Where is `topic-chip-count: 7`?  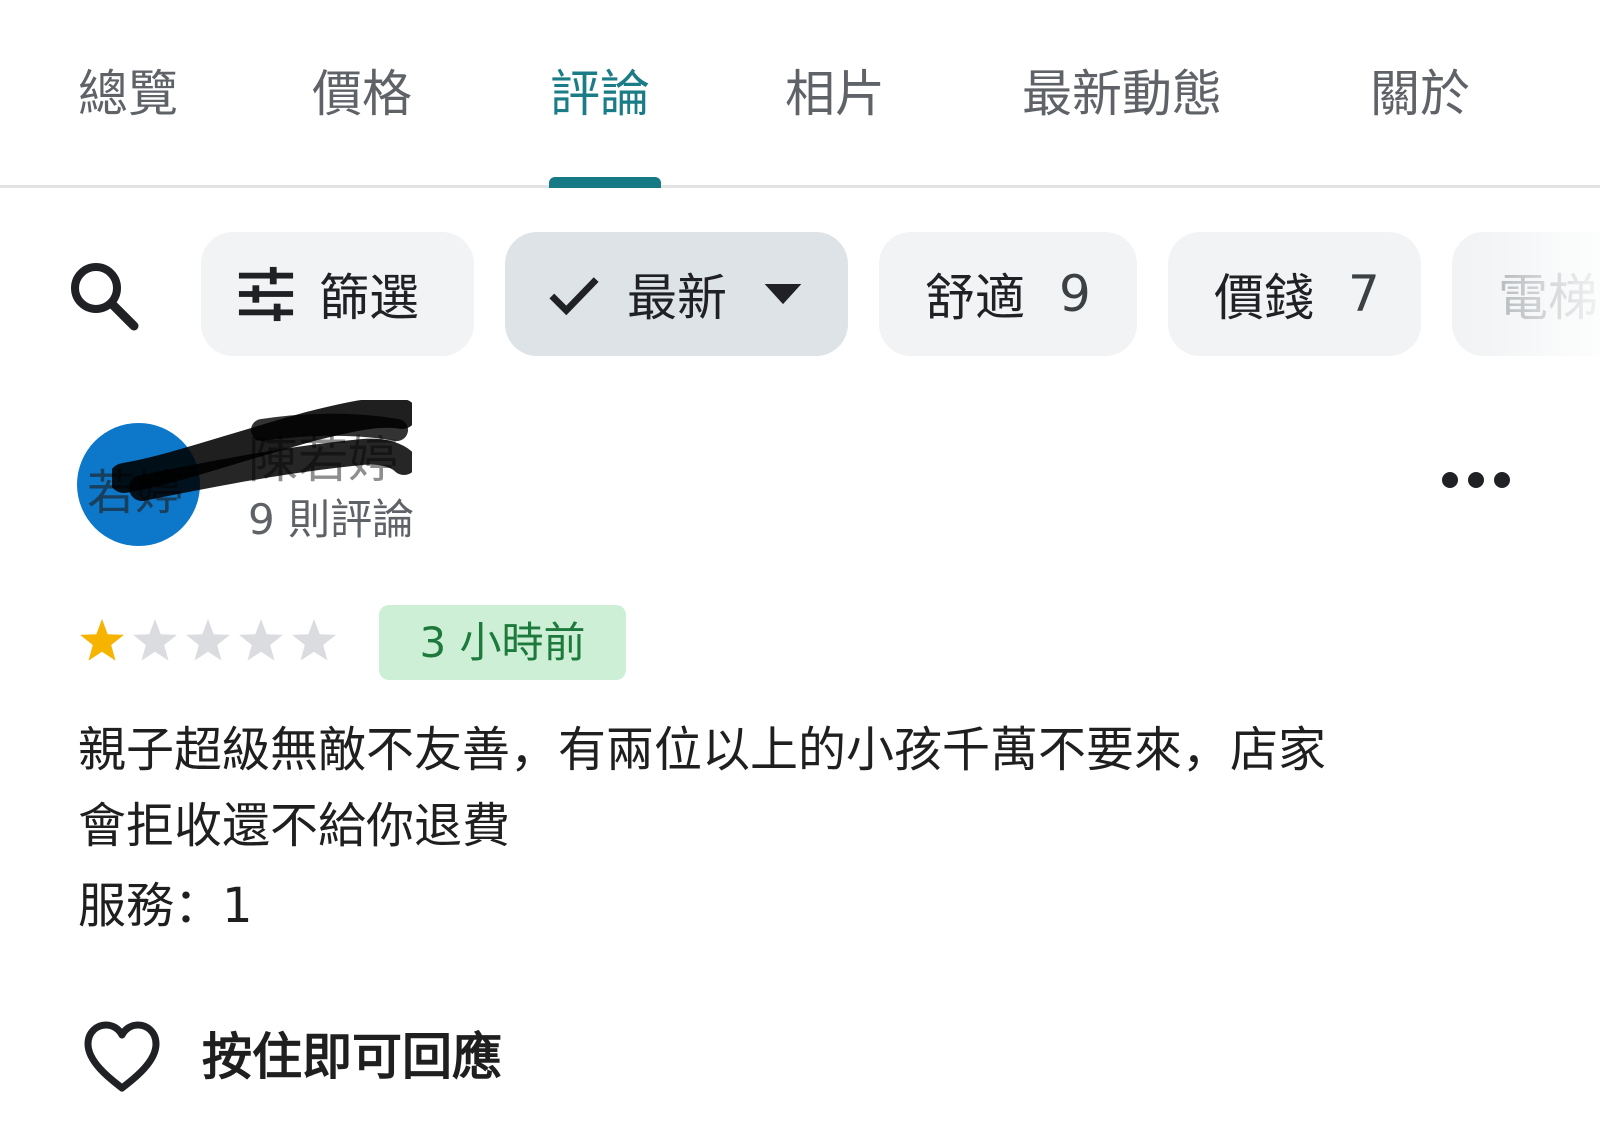 topic-chip-count: 7 is located at coordinates (1364, 294).